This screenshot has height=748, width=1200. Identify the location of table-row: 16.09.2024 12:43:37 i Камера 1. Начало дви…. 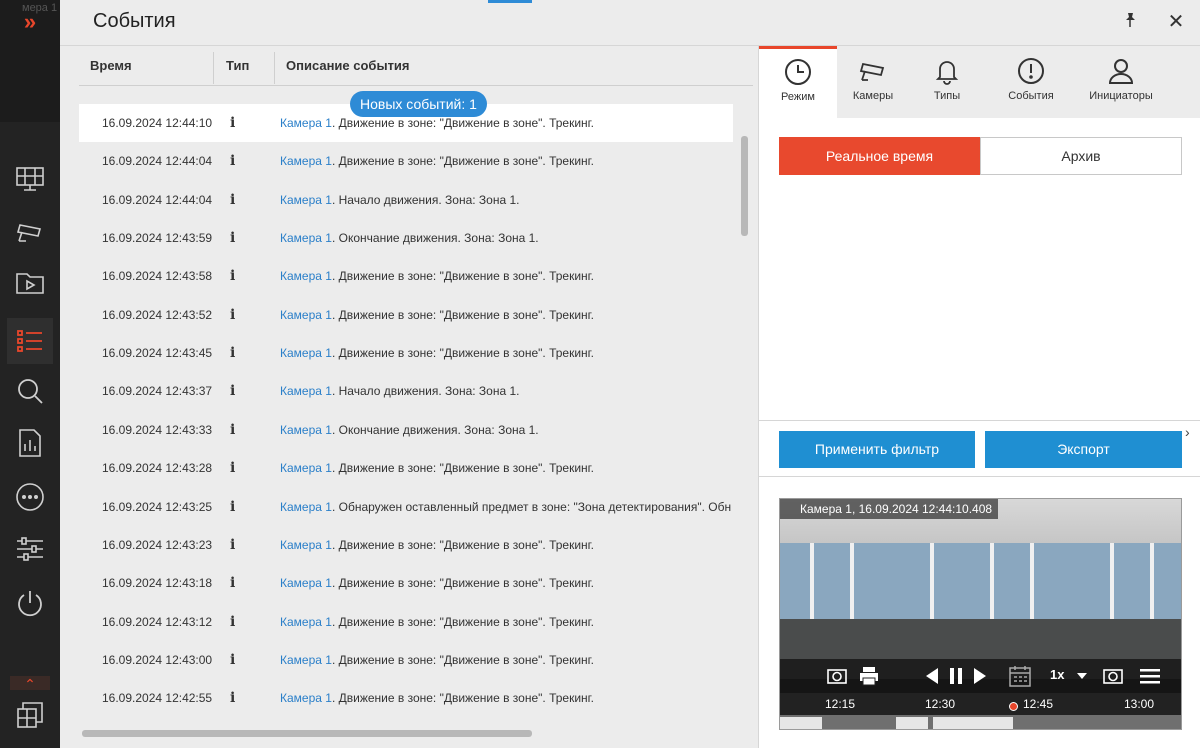
(406, 391).